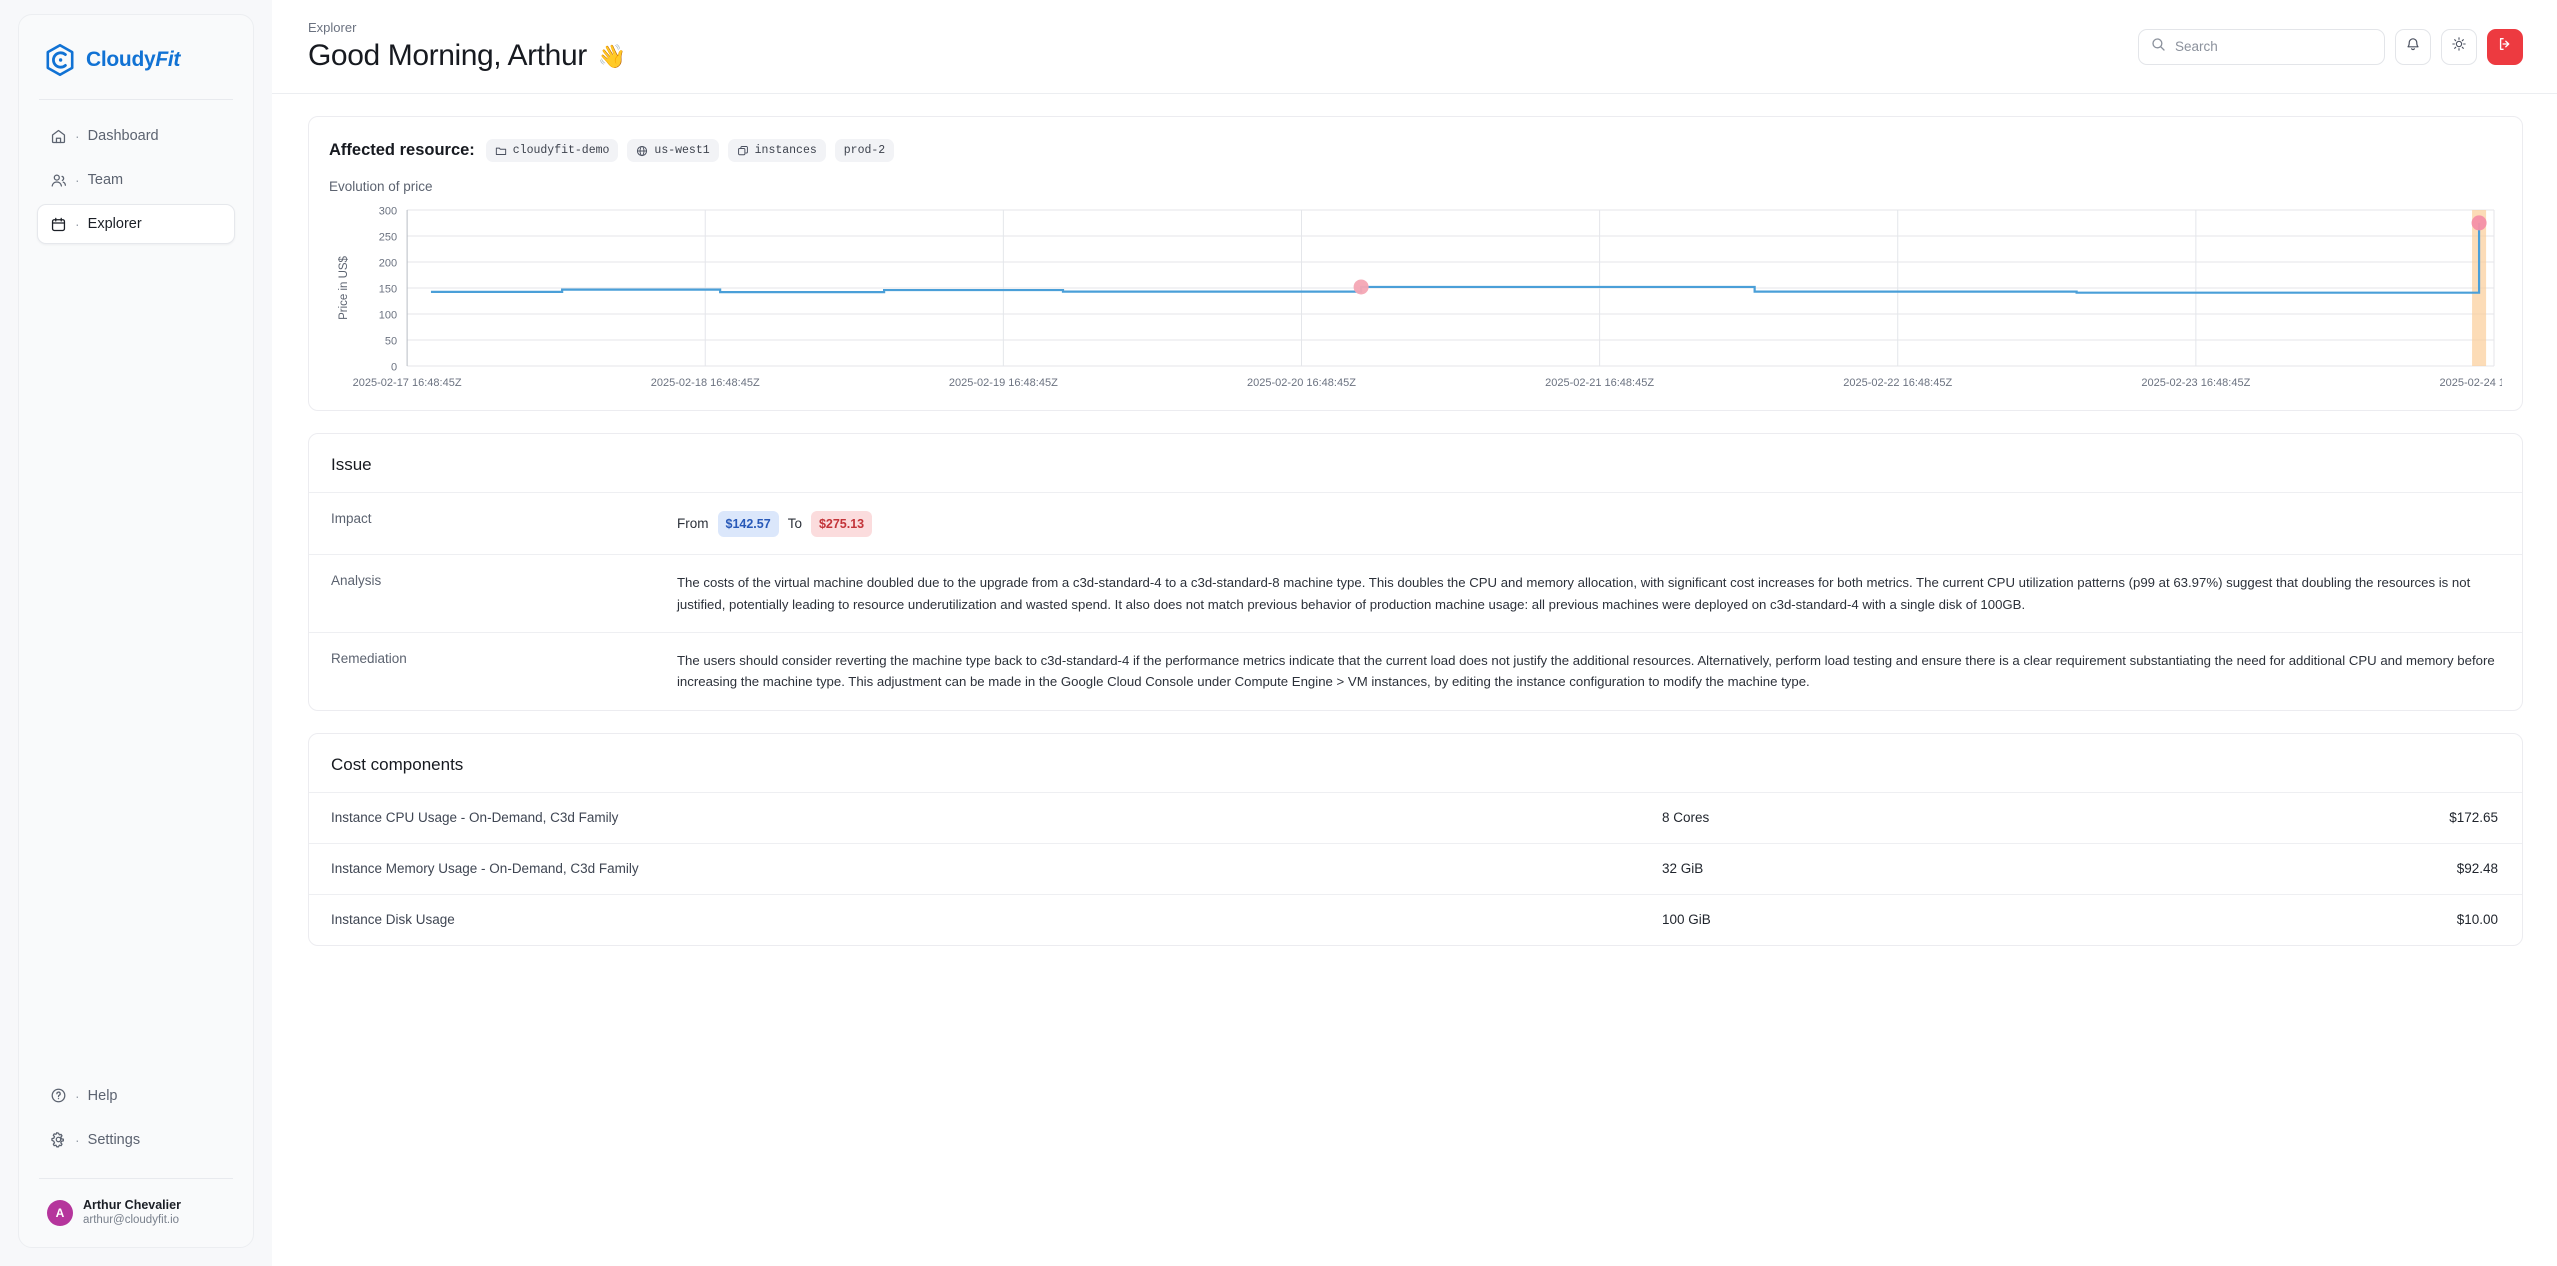  I want to click on sidebar-item-dashboard: · Dashboard, so click(136, 136).